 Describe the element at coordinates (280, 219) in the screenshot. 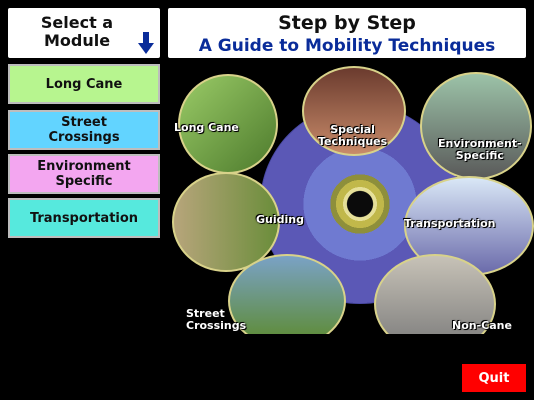

I see `label-guiding: Guiding` at that location.